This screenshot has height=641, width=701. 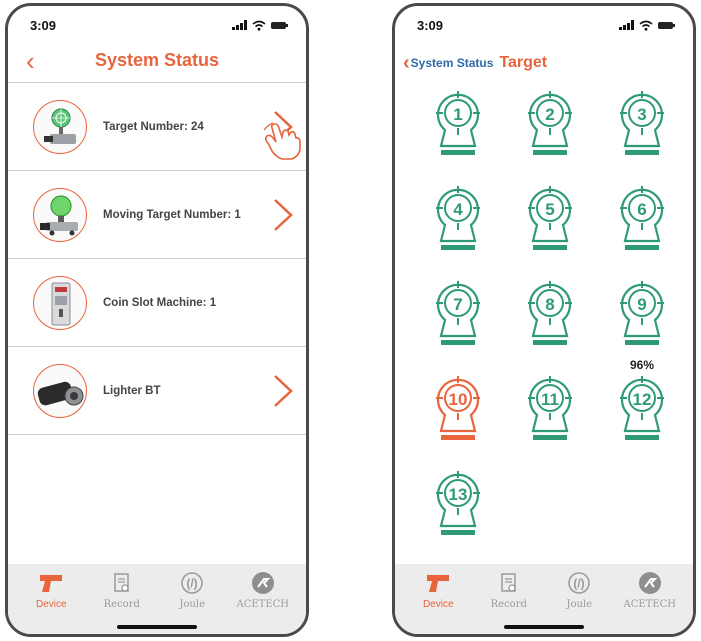 I want to click on target-number: 1, so click(x=458, y=114).